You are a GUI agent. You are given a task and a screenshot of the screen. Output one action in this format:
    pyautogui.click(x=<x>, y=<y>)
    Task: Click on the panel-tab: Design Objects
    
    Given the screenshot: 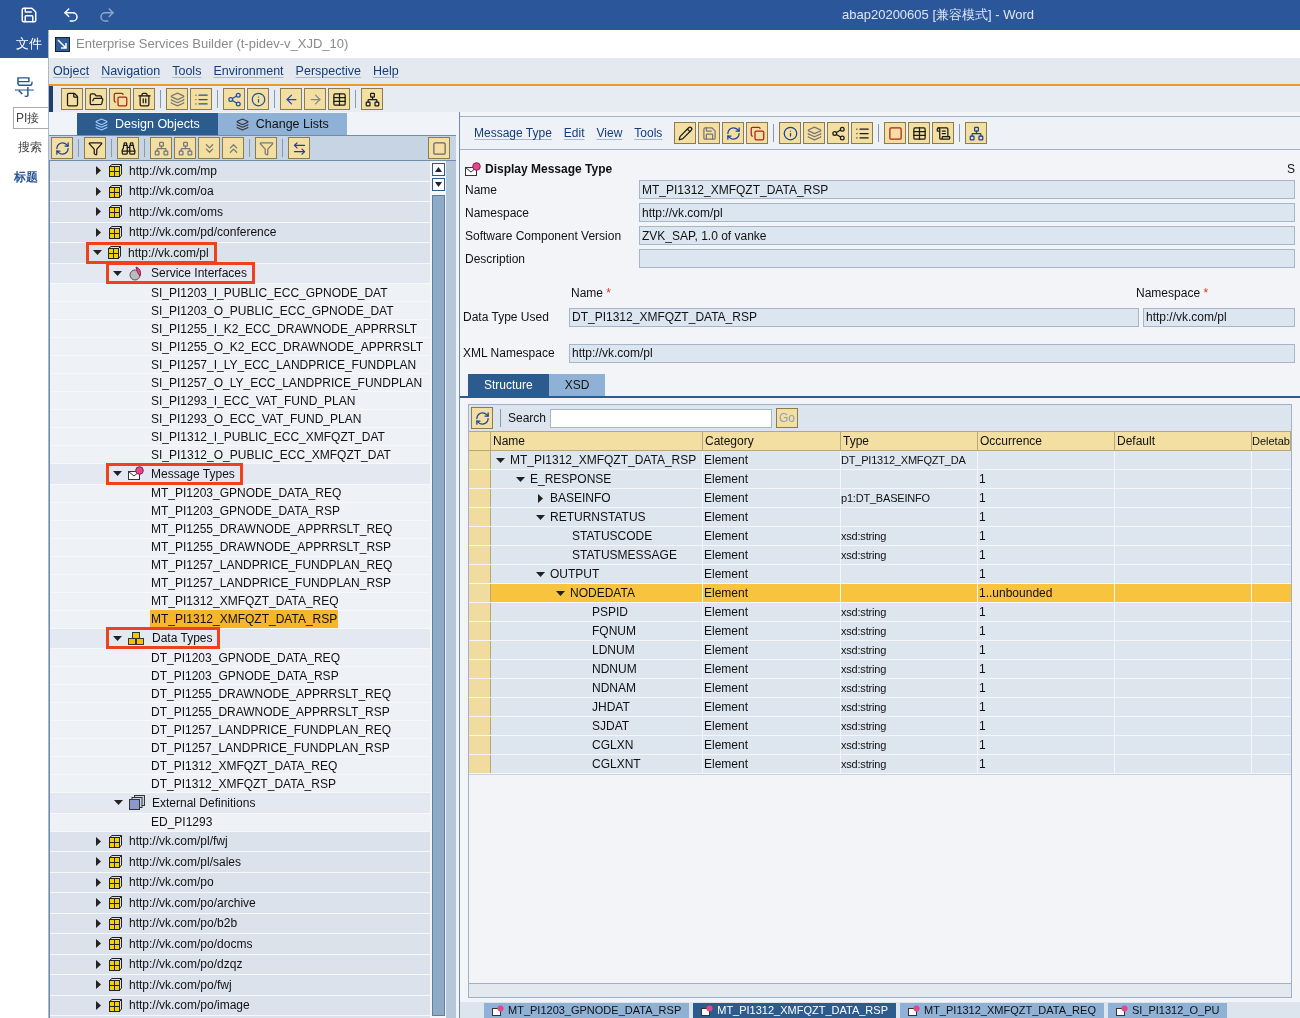 What is the action you would take?
    pyautogui.click(x=147, y=124)
    